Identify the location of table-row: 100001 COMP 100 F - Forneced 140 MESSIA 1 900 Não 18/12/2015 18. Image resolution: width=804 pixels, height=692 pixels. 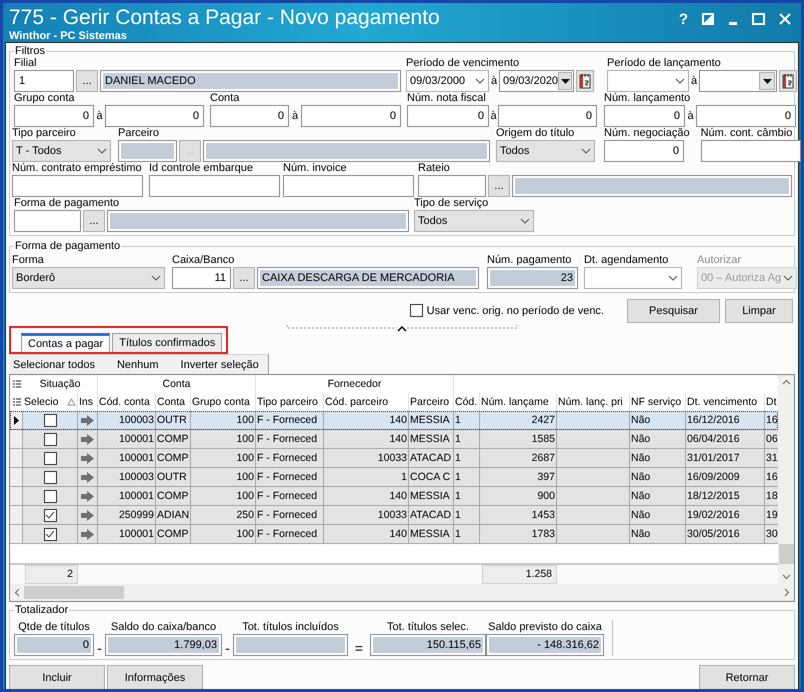
(394, 496).